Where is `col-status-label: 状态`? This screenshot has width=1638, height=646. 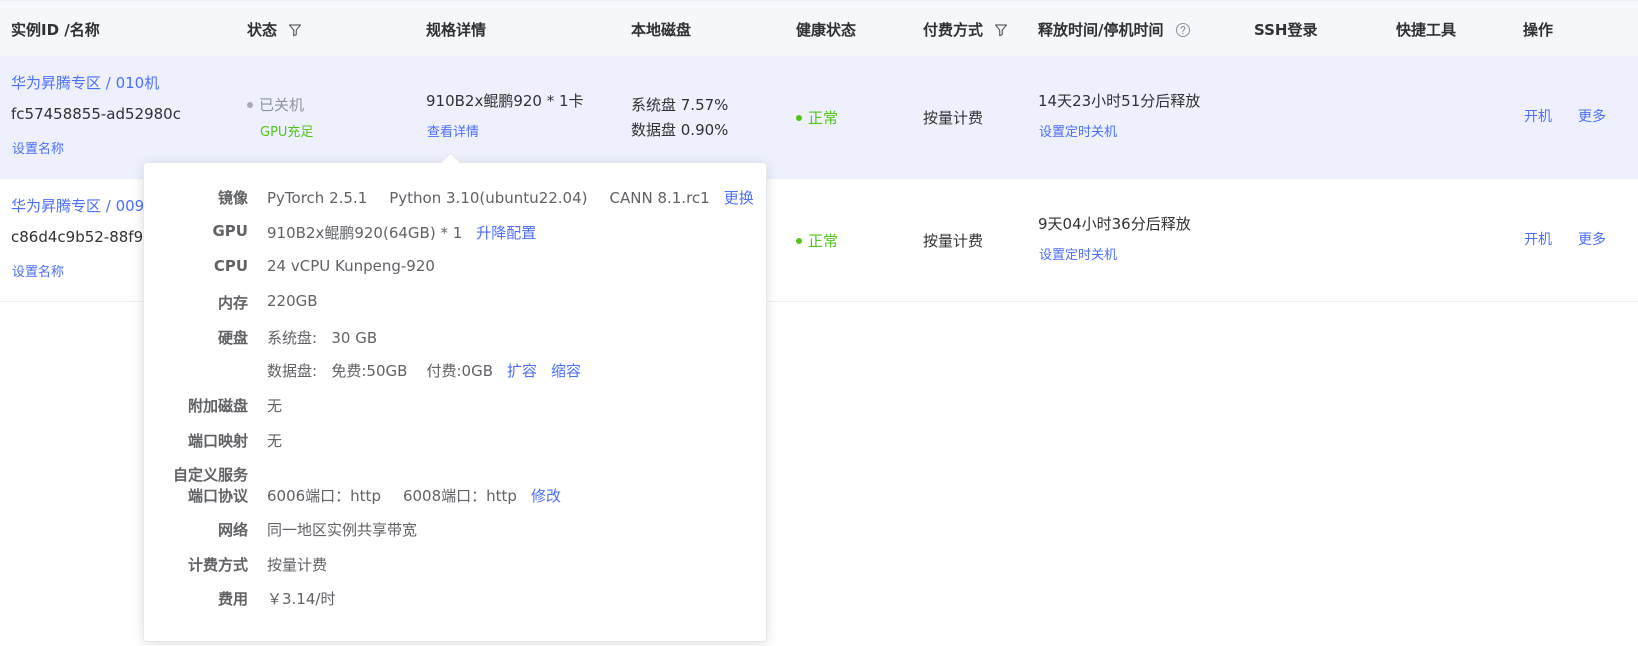
col-status-label: 状态 is located at coordinates (262, 30).